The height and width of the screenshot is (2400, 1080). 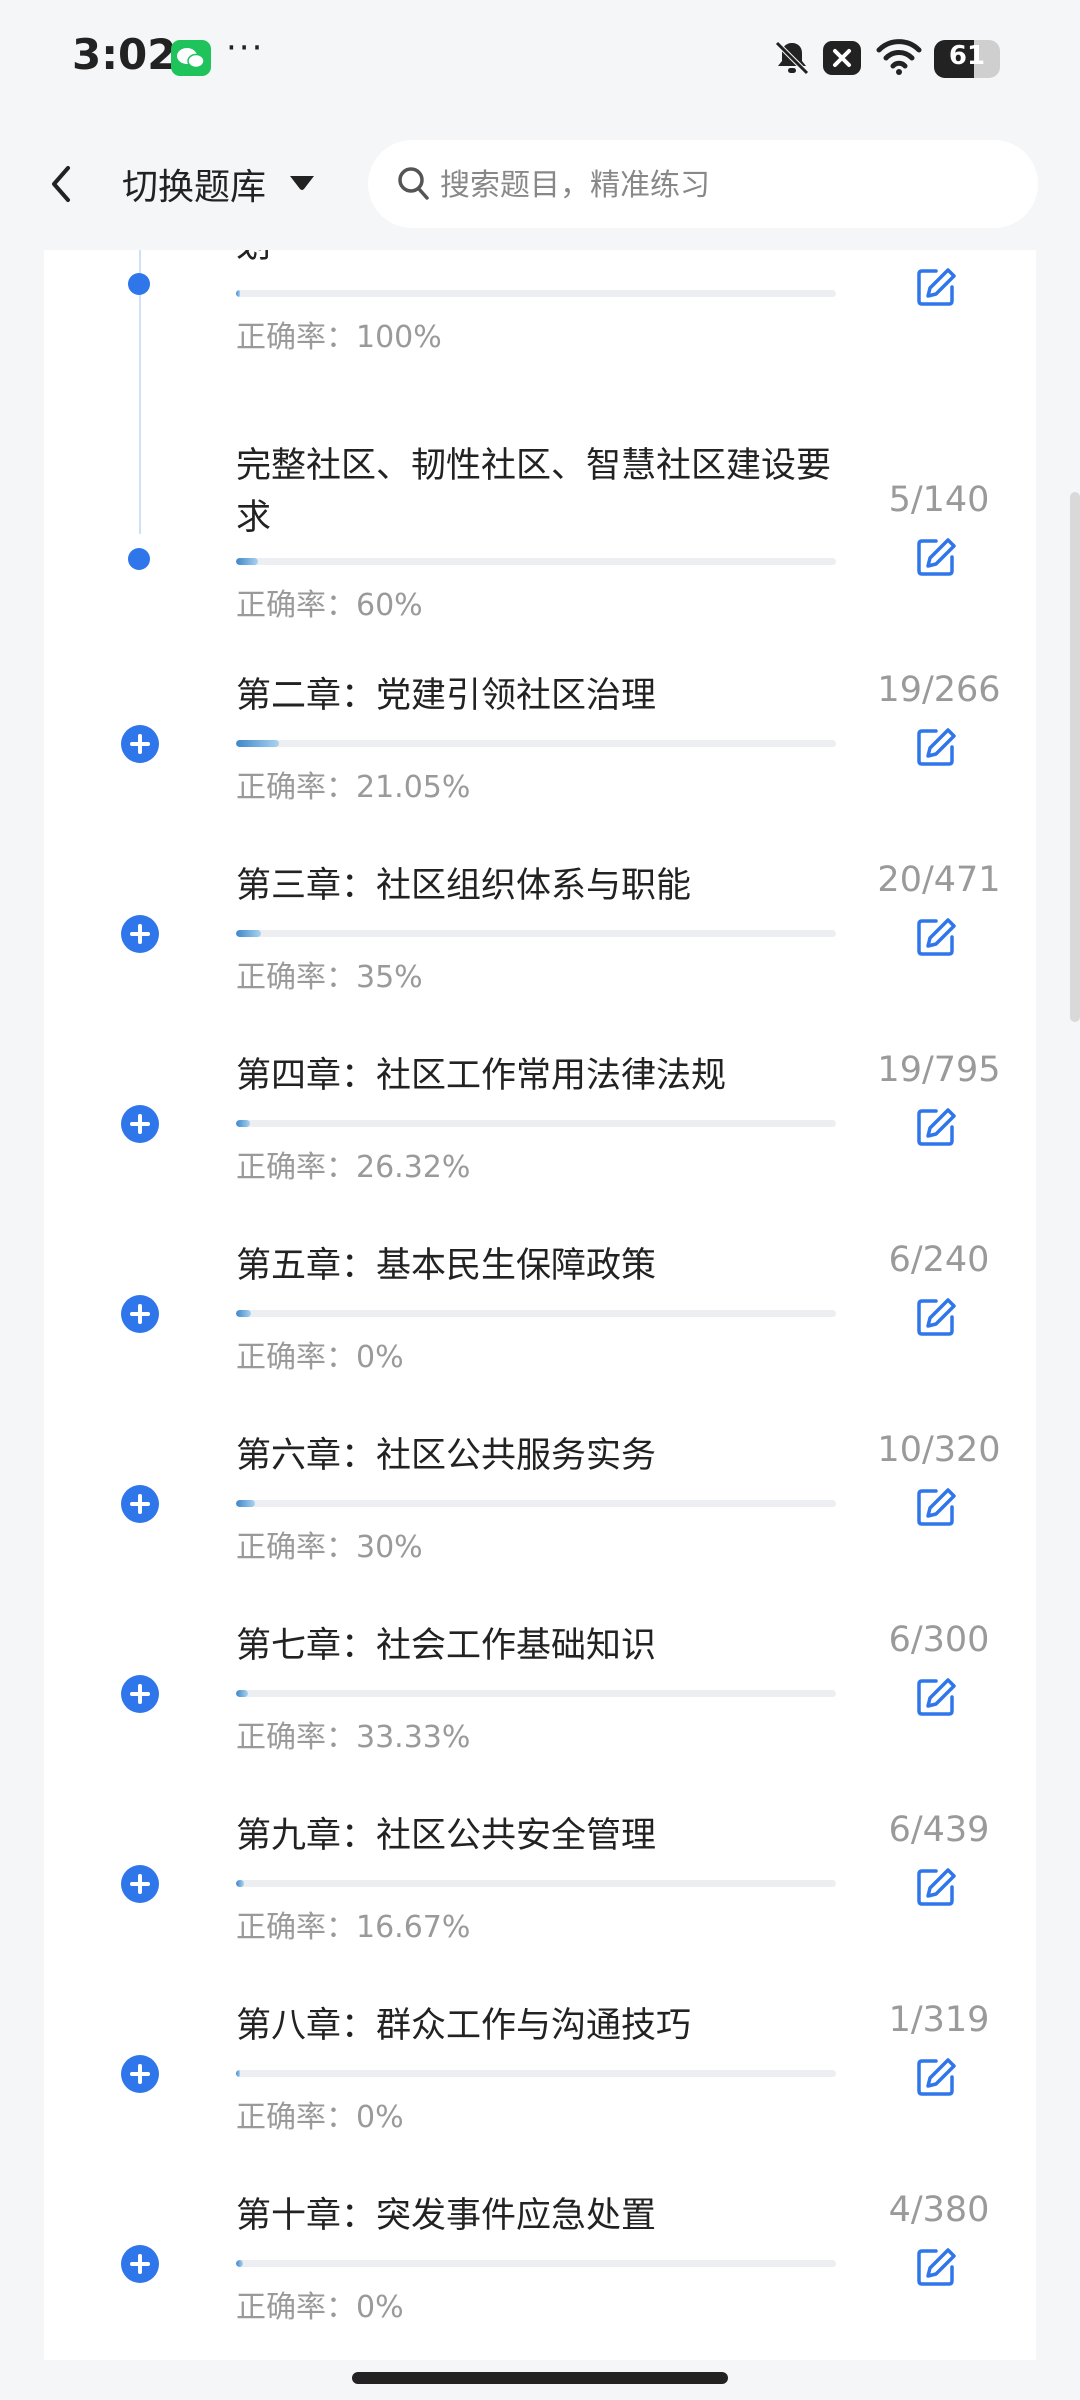 I want to click on chapter-row: 第三章：社区组织体系与职能正确率：35% 20/471, so click(x=540, y=955).